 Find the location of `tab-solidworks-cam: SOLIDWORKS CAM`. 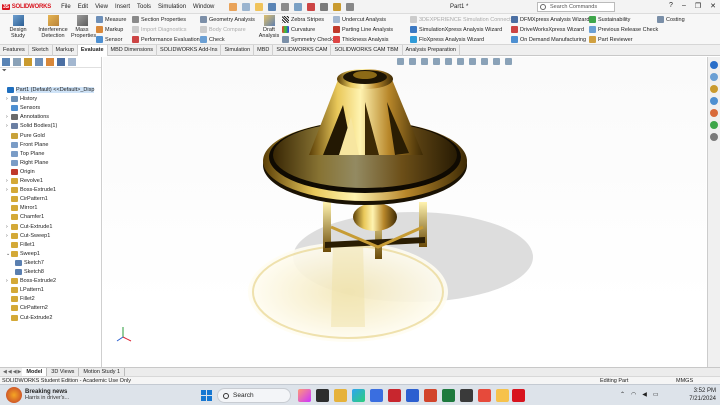

tab-solidworks-cam: SOLIDWORKS CAM is located at coordinates (302, 50).